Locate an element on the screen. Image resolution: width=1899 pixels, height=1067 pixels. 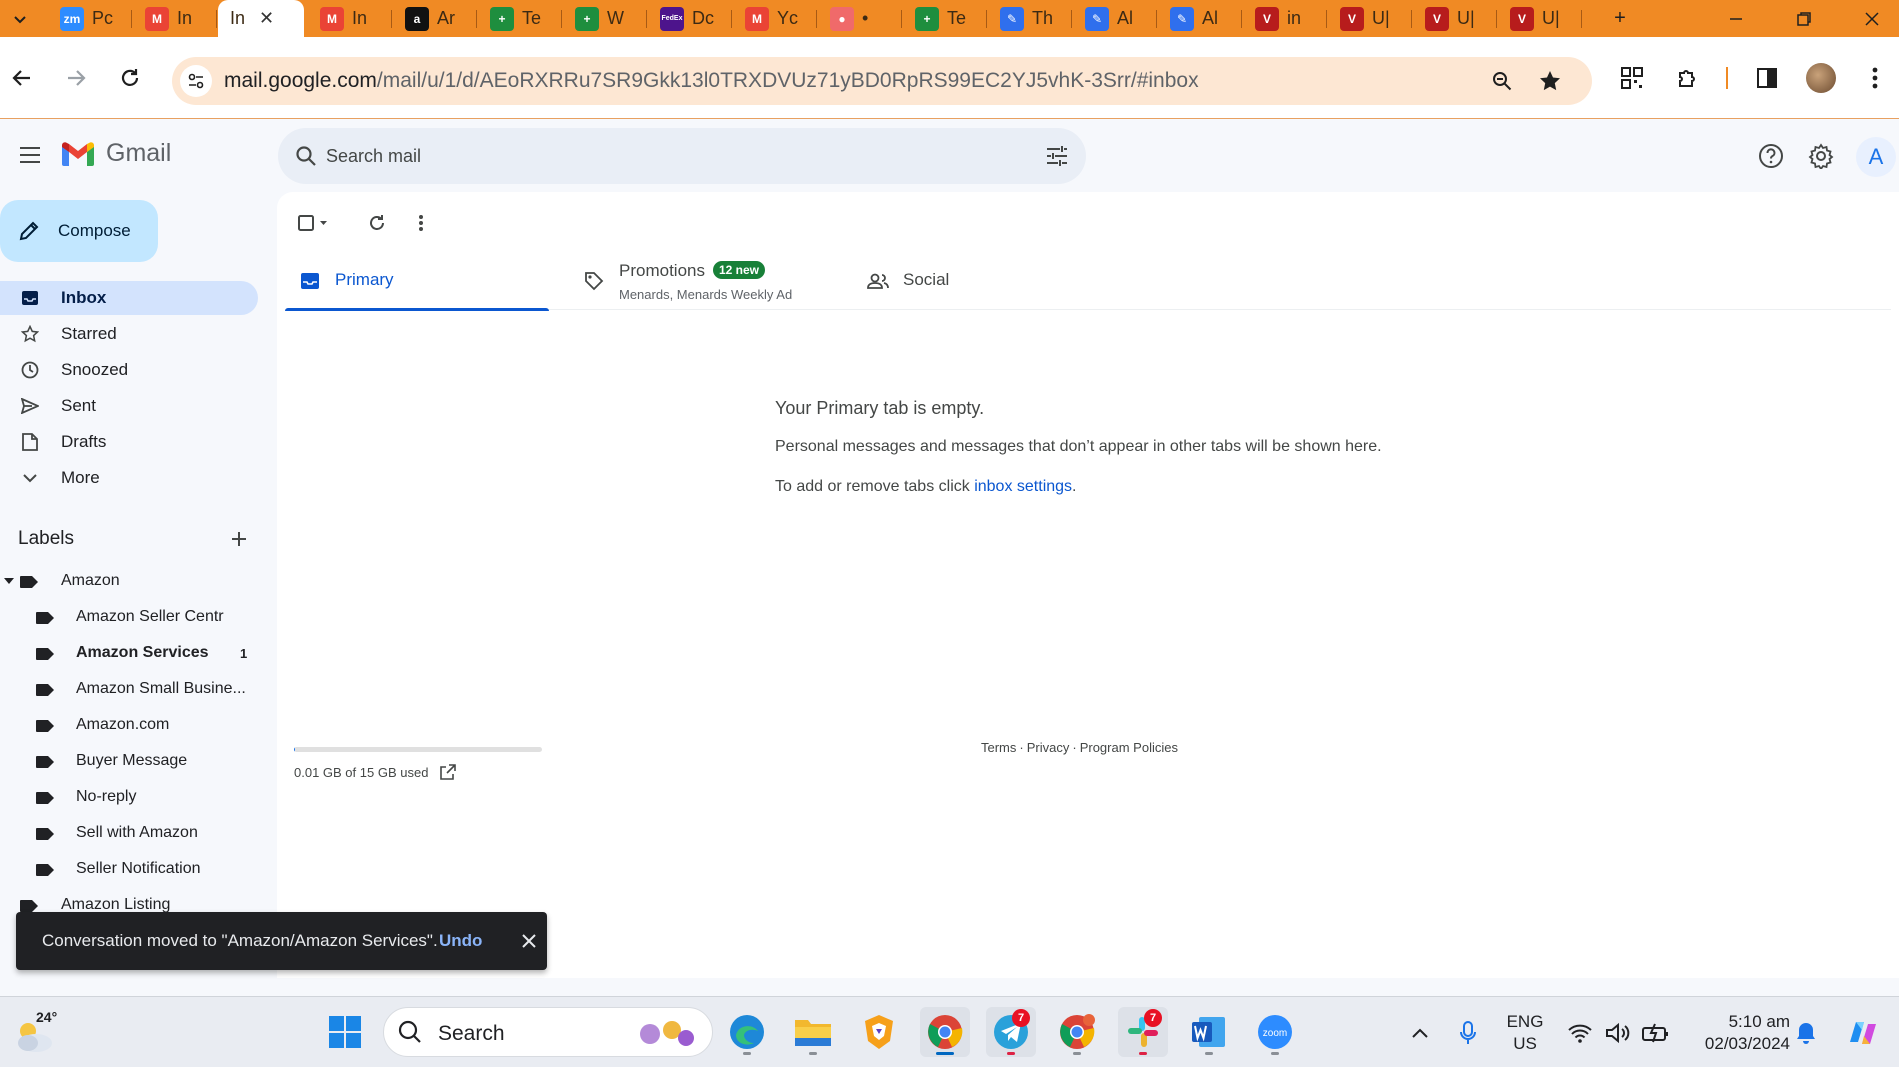
browser-tab: FedEx Dc is located at coordinates (690, 18).